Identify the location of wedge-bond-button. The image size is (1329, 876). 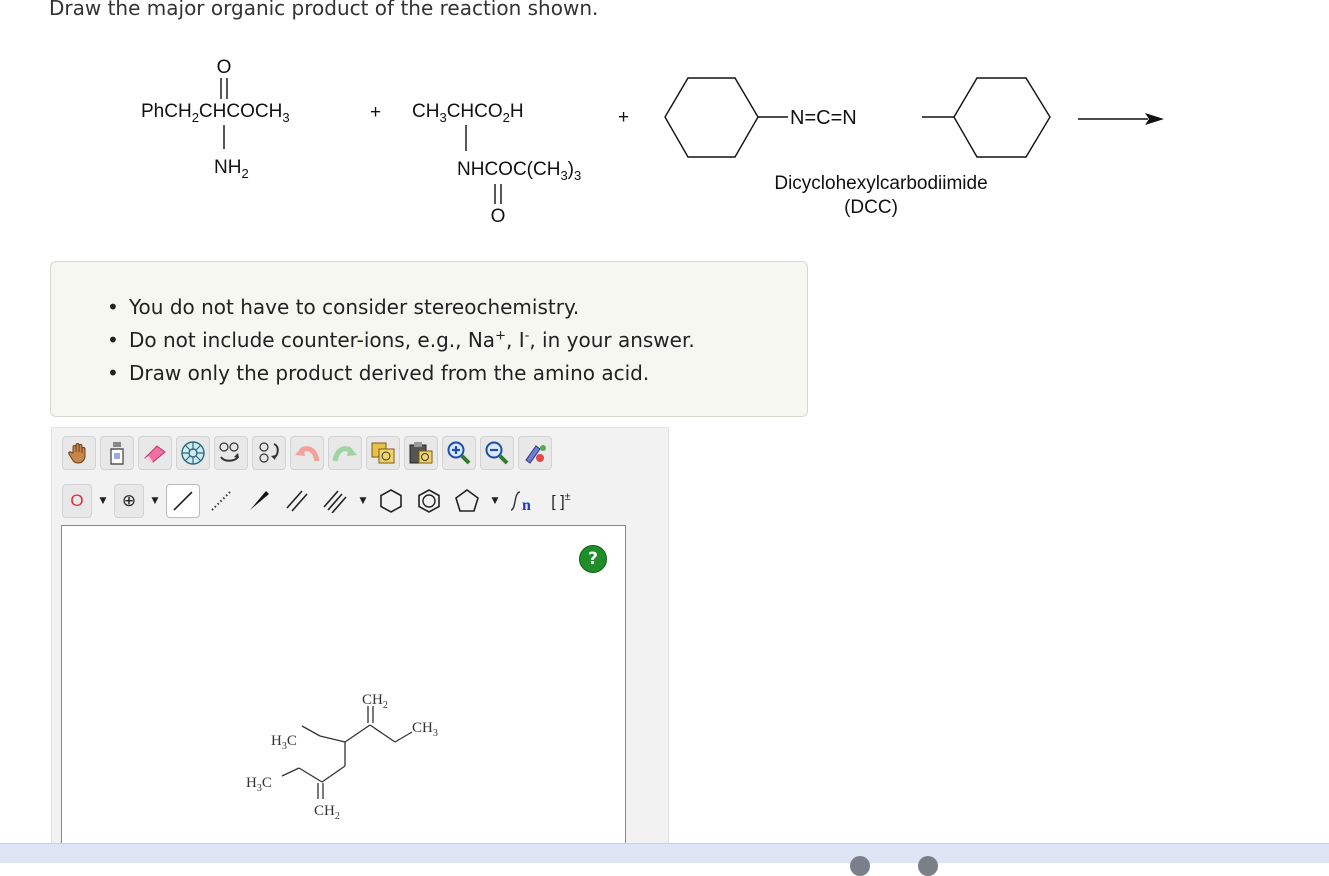
(259, 501).